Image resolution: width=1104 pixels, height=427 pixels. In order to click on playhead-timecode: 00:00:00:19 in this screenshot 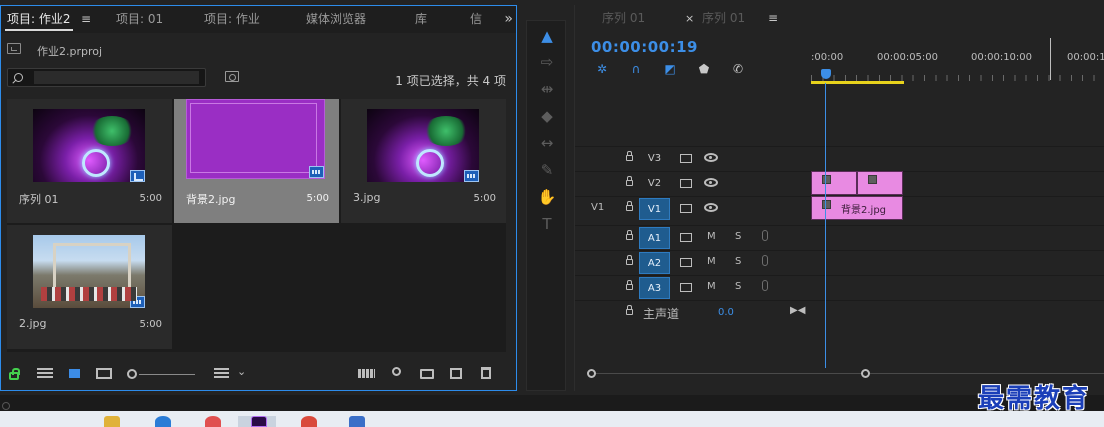, I will do `click(644, 47)`.